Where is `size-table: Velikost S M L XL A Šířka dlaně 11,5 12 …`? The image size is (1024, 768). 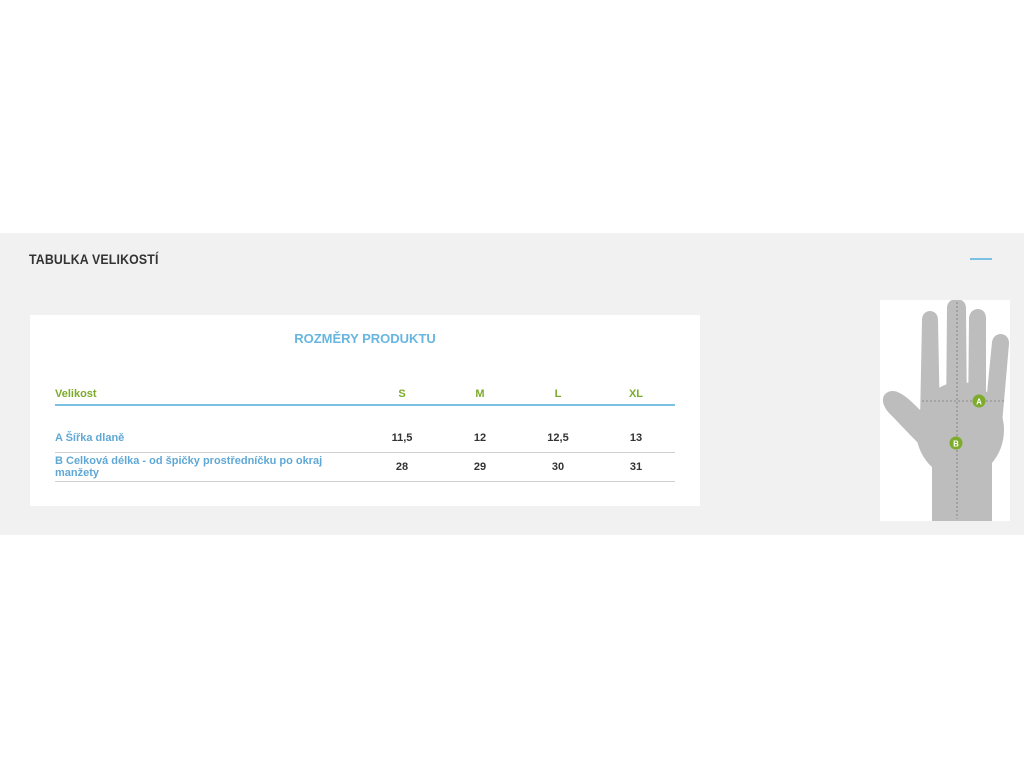 size-table: Velikost S M L XL A Šířka dlaně 11,5 12 … is located at coordinates (365, 433).